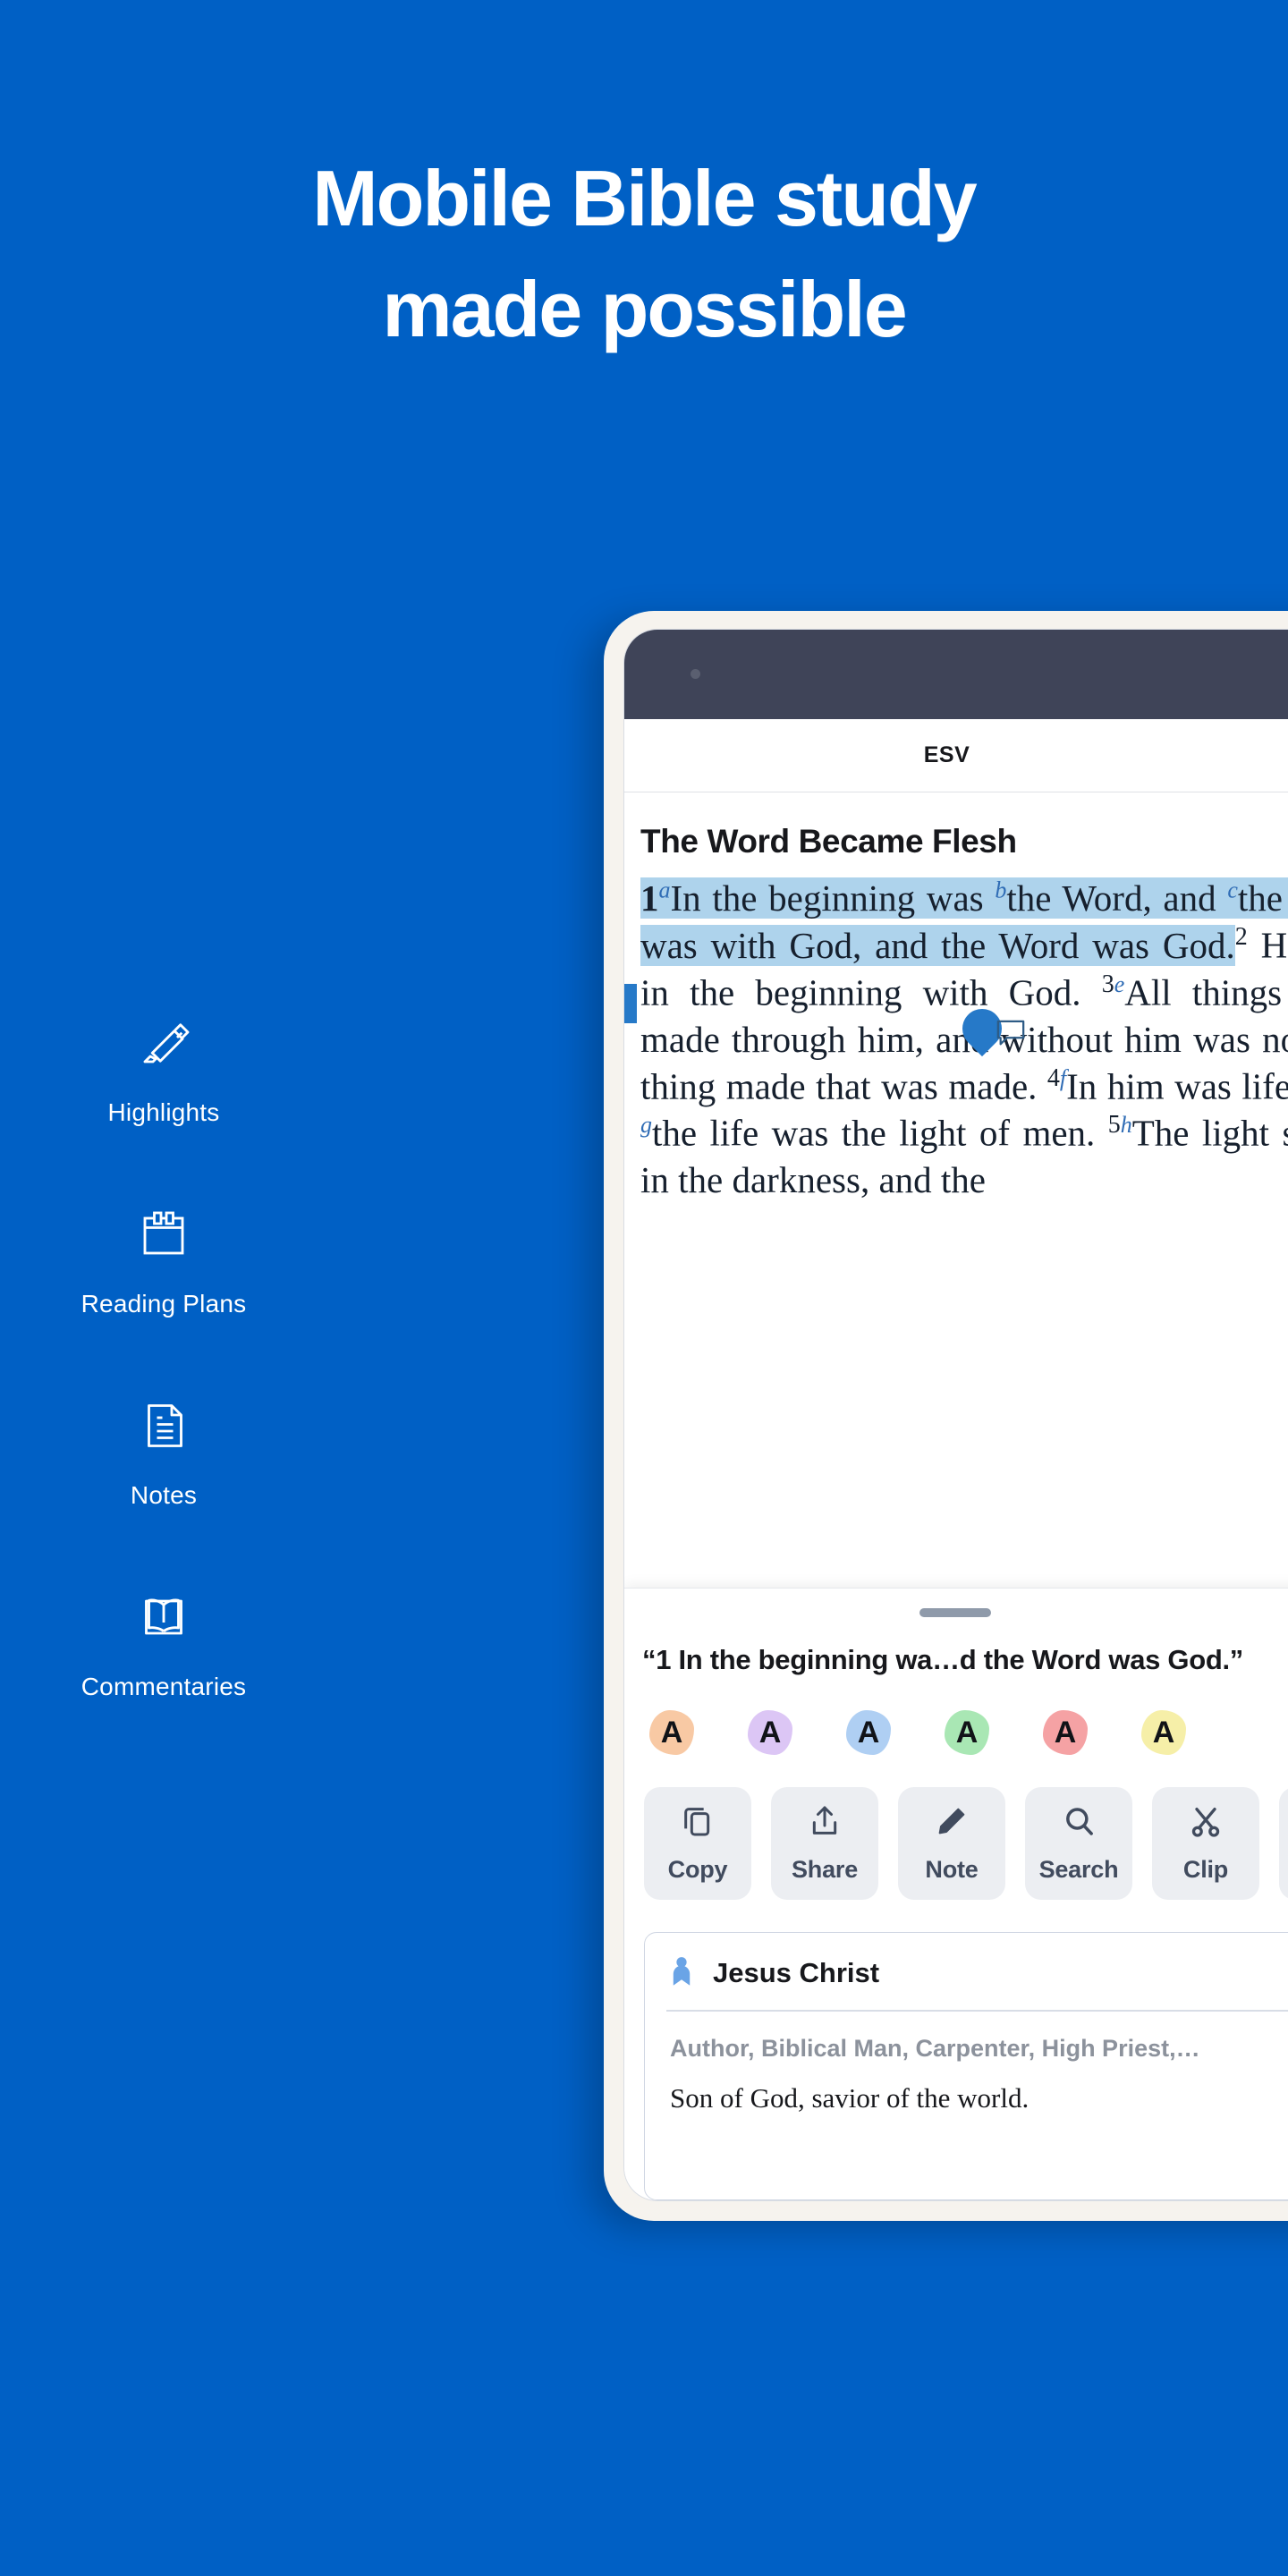  What do you see at coordinates (1079, 898) in the screenshot?
I see `verse-1-text-b: the Word,` at bounding box center [1079, 898].